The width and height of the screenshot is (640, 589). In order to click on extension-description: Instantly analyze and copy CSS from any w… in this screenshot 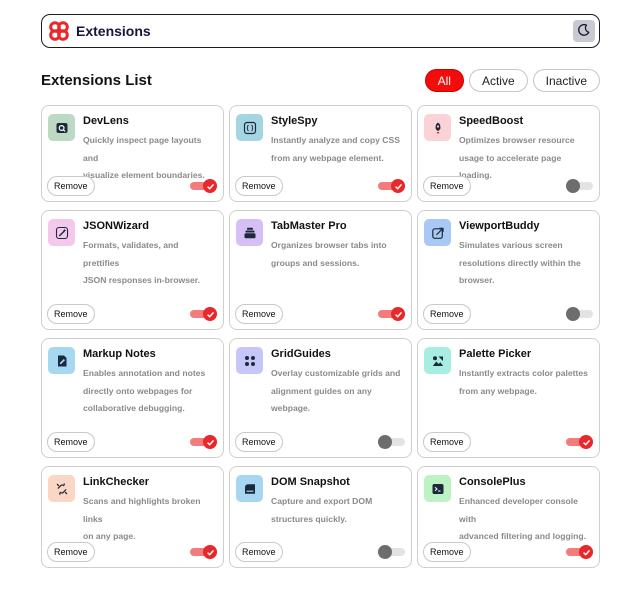, I will do `click(335, 149)`.